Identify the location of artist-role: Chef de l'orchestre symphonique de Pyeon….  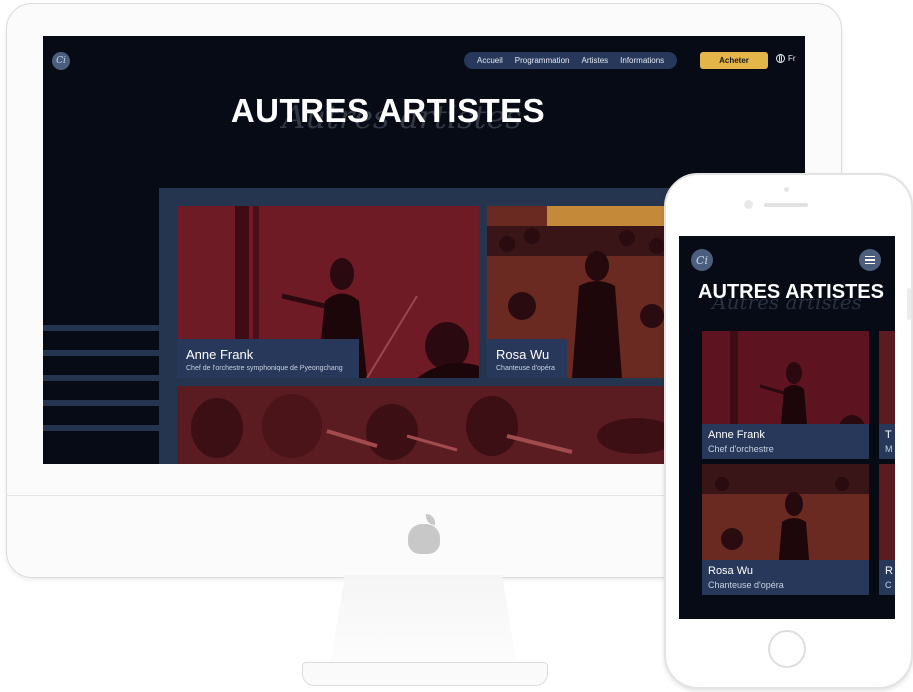
(264, 368).